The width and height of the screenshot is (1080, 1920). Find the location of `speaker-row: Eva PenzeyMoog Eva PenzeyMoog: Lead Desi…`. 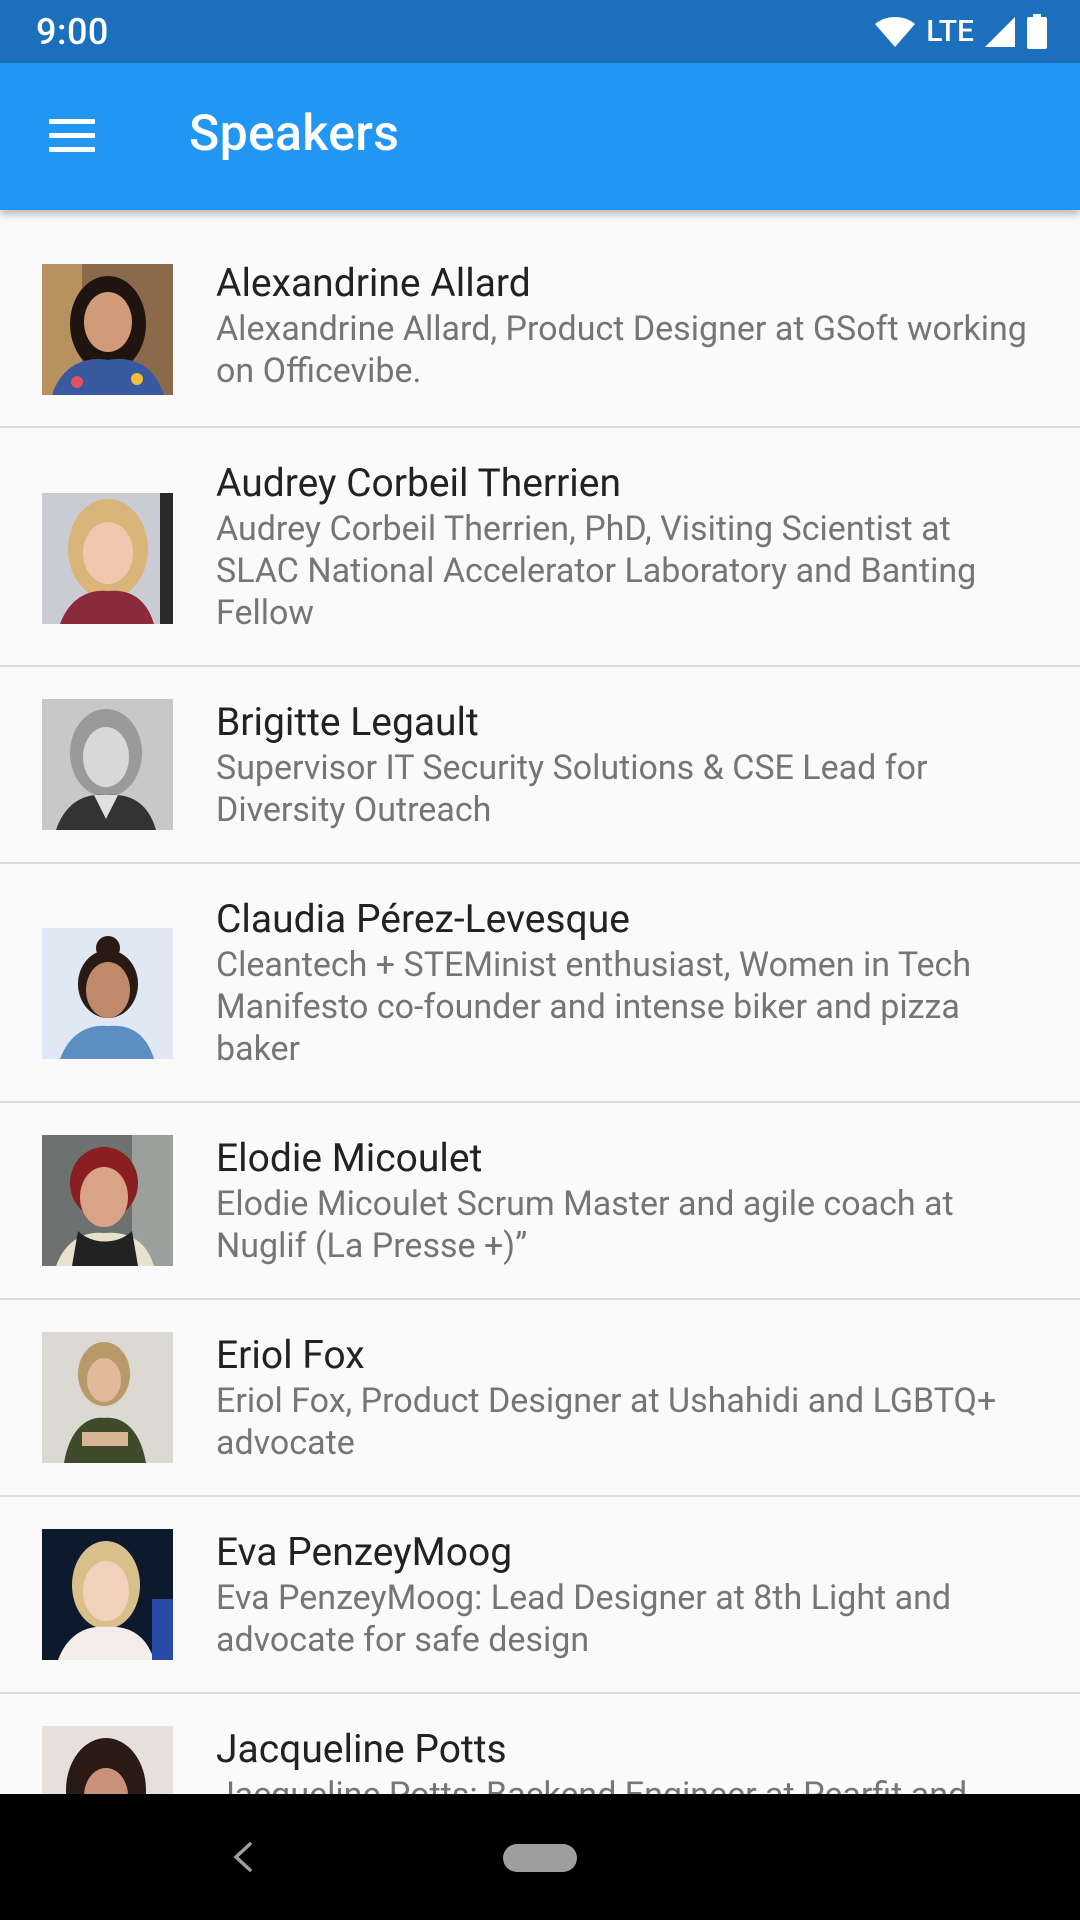

speaker-row: Eva PenzeyMoog Eva PenzeyMoog: Lead Desi… is located at coordinates (540, 1595).